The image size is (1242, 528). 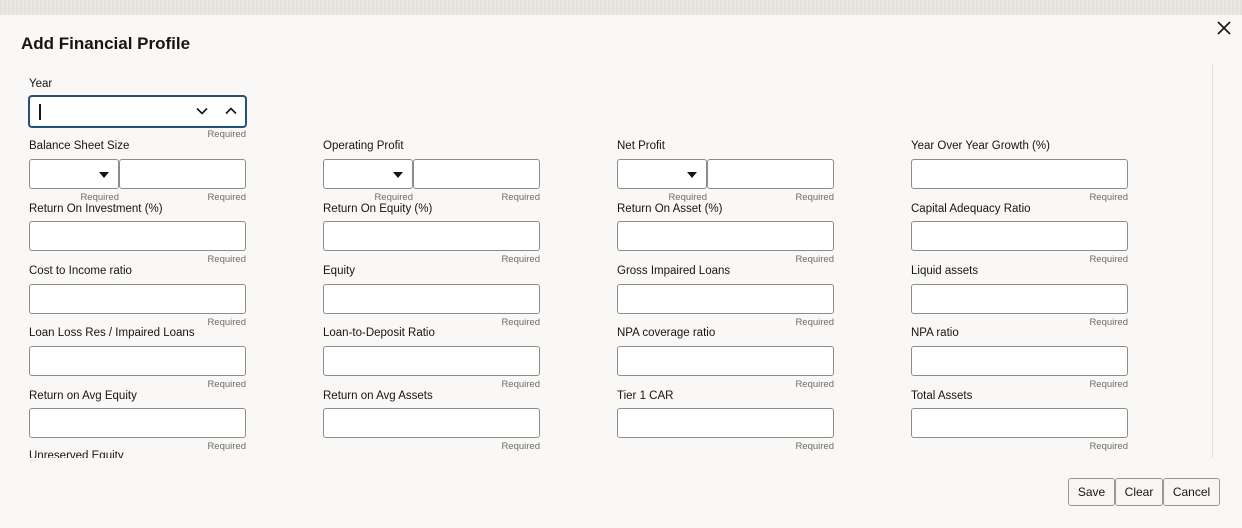 What do you see at coordinates (1019, 361) in the screenshot?
I see `npa-ratio-input` at bounding box center [1019, 361].